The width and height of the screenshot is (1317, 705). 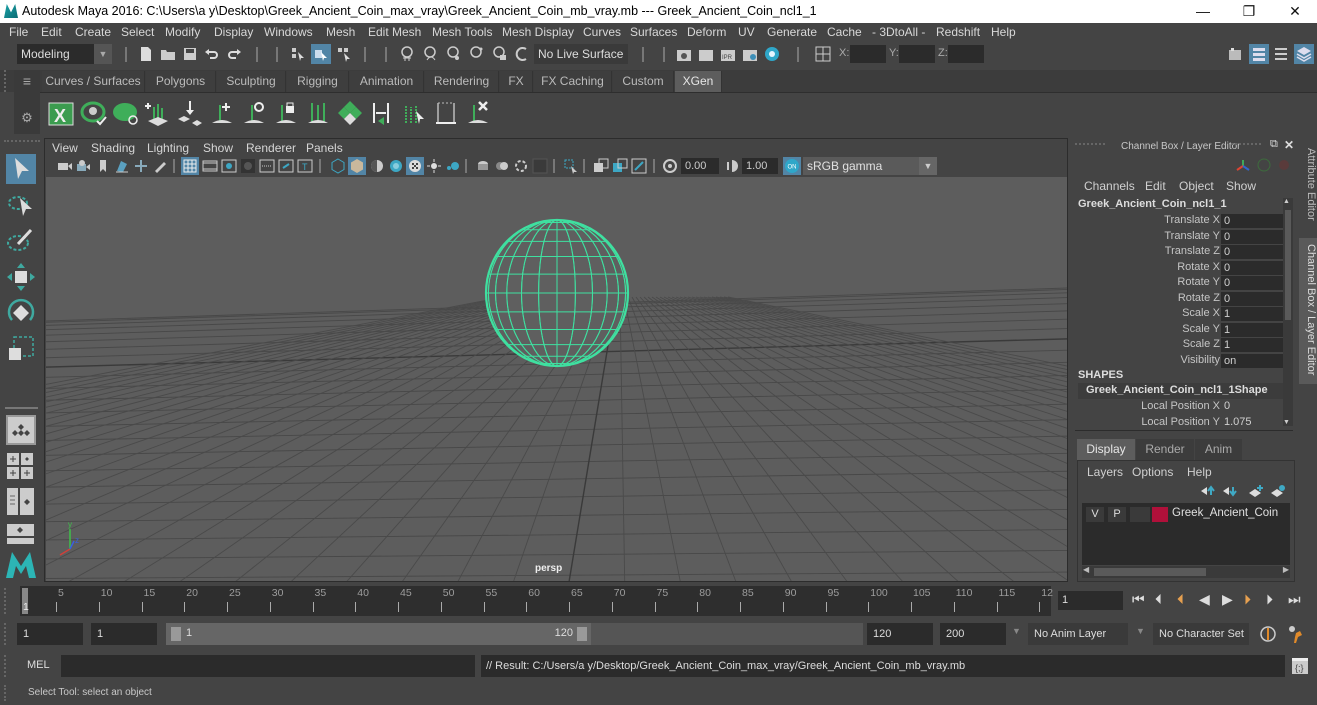 I want to click on save-scene-icon, so click(x=190, y=54).